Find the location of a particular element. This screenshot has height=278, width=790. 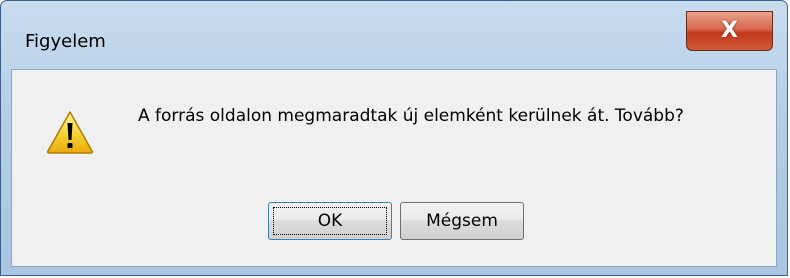

warning-icon is located at coordinates (70, 132).